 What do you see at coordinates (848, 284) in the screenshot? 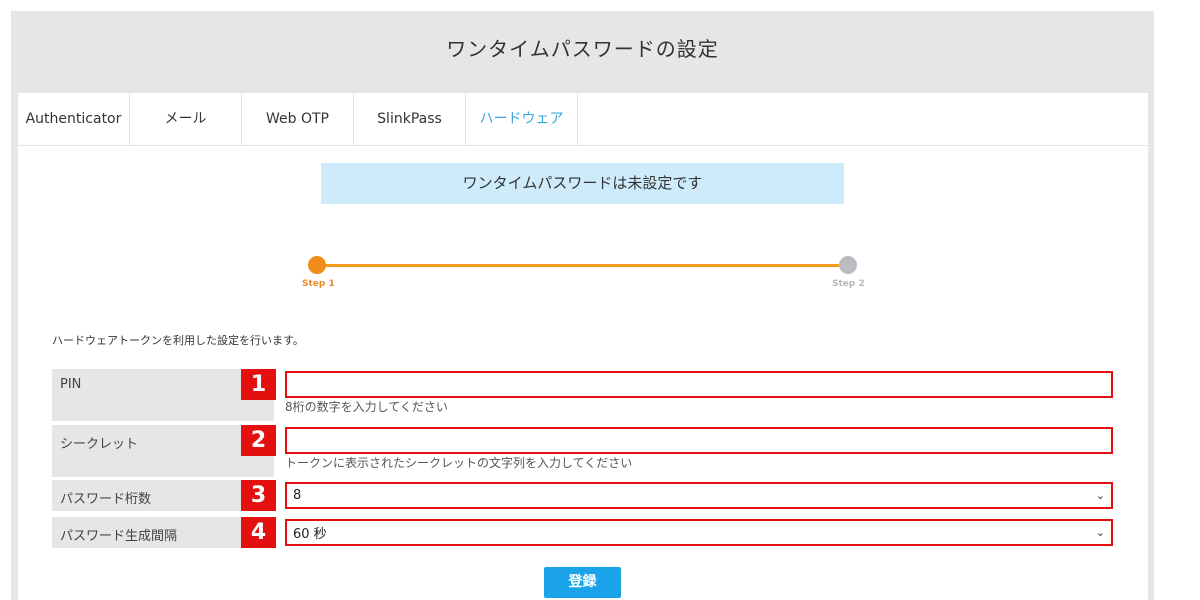
I see `step-2-label: Step 2` at bounding box center [848, 284].